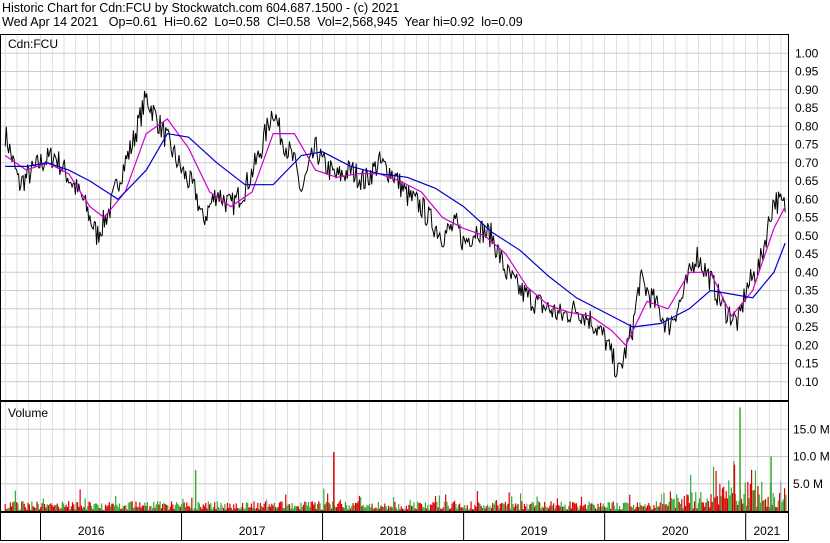 The height and width of the screenshot is (543, 830). What do you see at coordinates (675, 531) in the screenshot?
I see `year-tick-label: 2020` at bounding box center [675, 531].